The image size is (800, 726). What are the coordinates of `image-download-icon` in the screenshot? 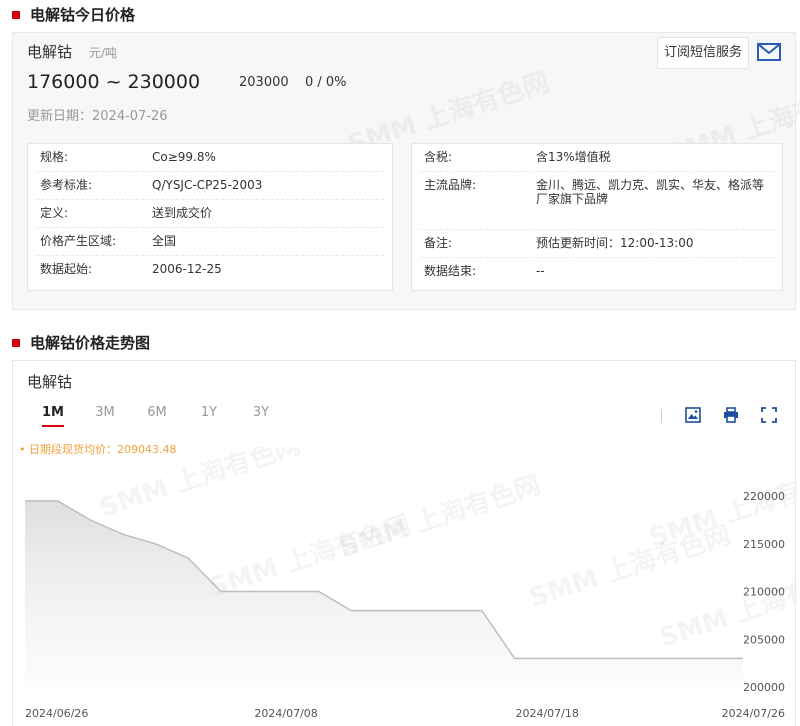 It's located at (693, 415).